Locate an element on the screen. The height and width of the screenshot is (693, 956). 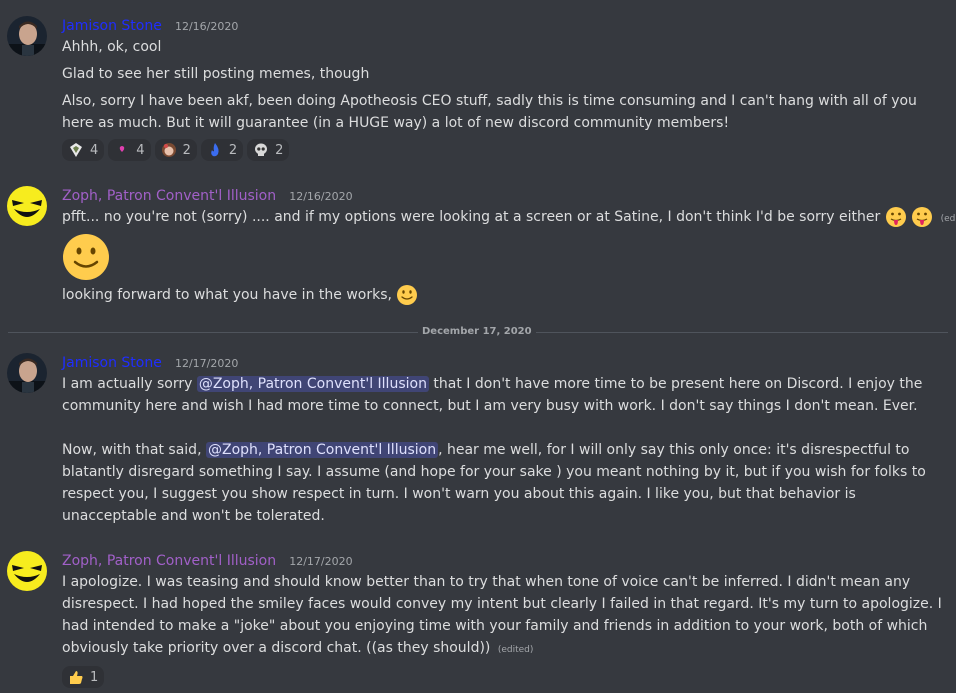
thumbs-up-icon is located at coordinates (76, 677).